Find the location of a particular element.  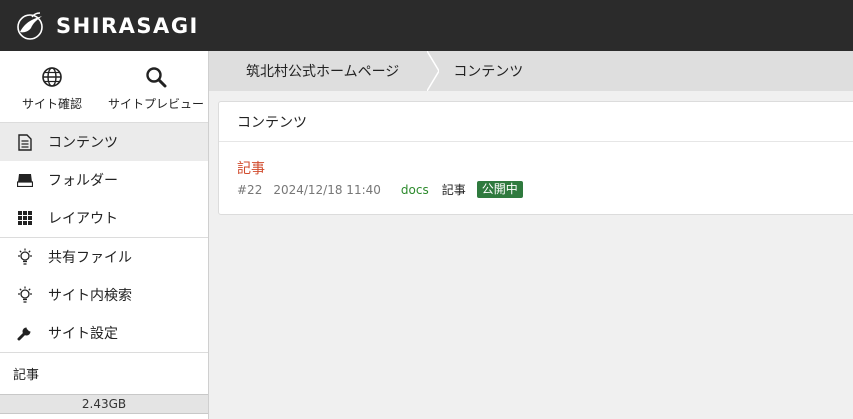

item-filename: docs is located at coordinates (415, 190).